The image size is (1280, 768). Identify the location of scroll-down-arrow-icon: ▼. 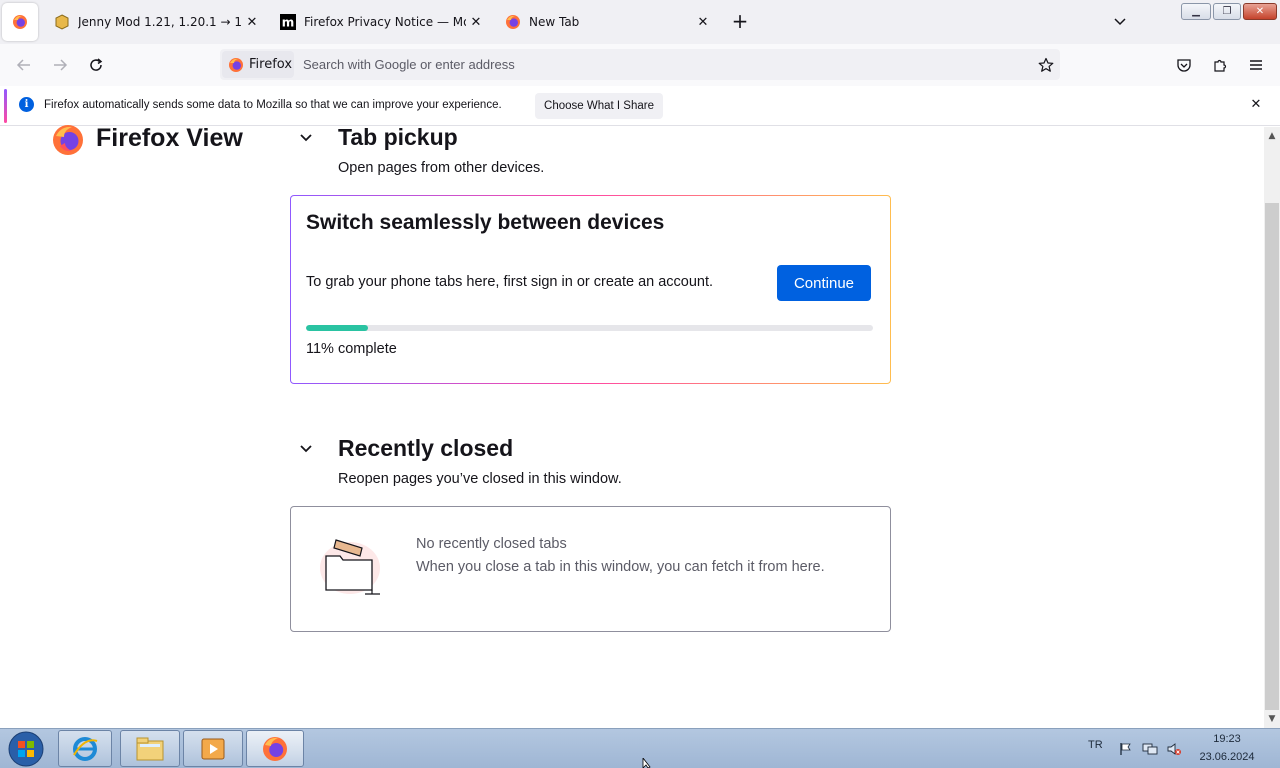
(1272, 719).